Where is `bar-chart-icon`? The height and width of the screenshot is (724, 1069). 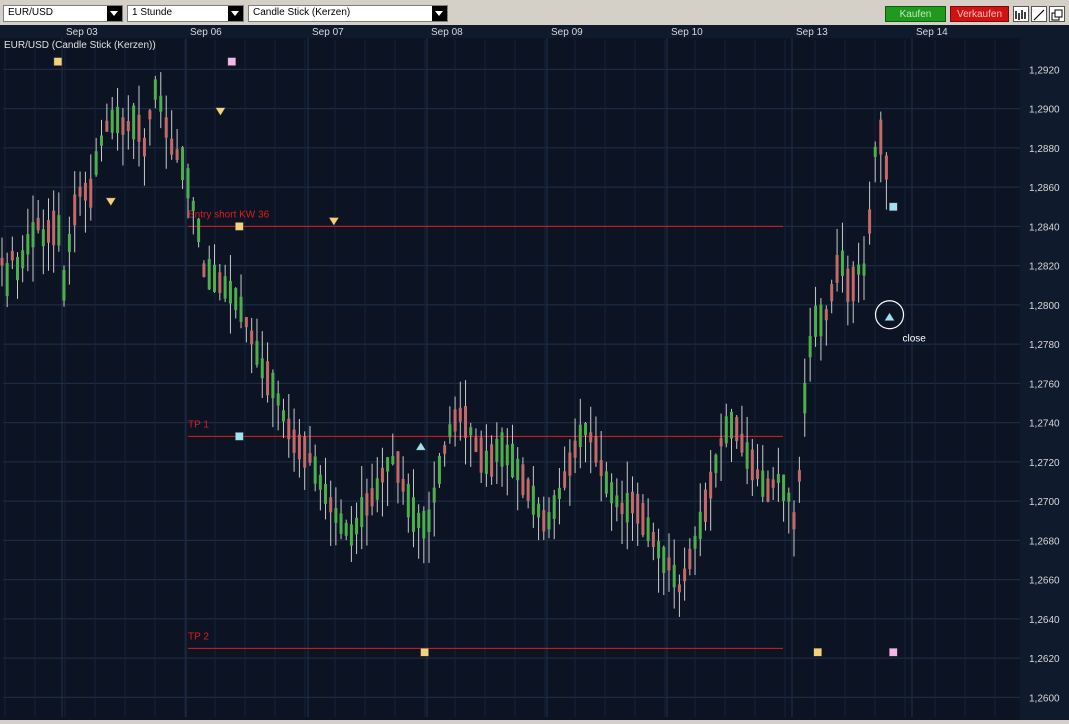
bar-chart-icon is located at coordinates (1021, 14).